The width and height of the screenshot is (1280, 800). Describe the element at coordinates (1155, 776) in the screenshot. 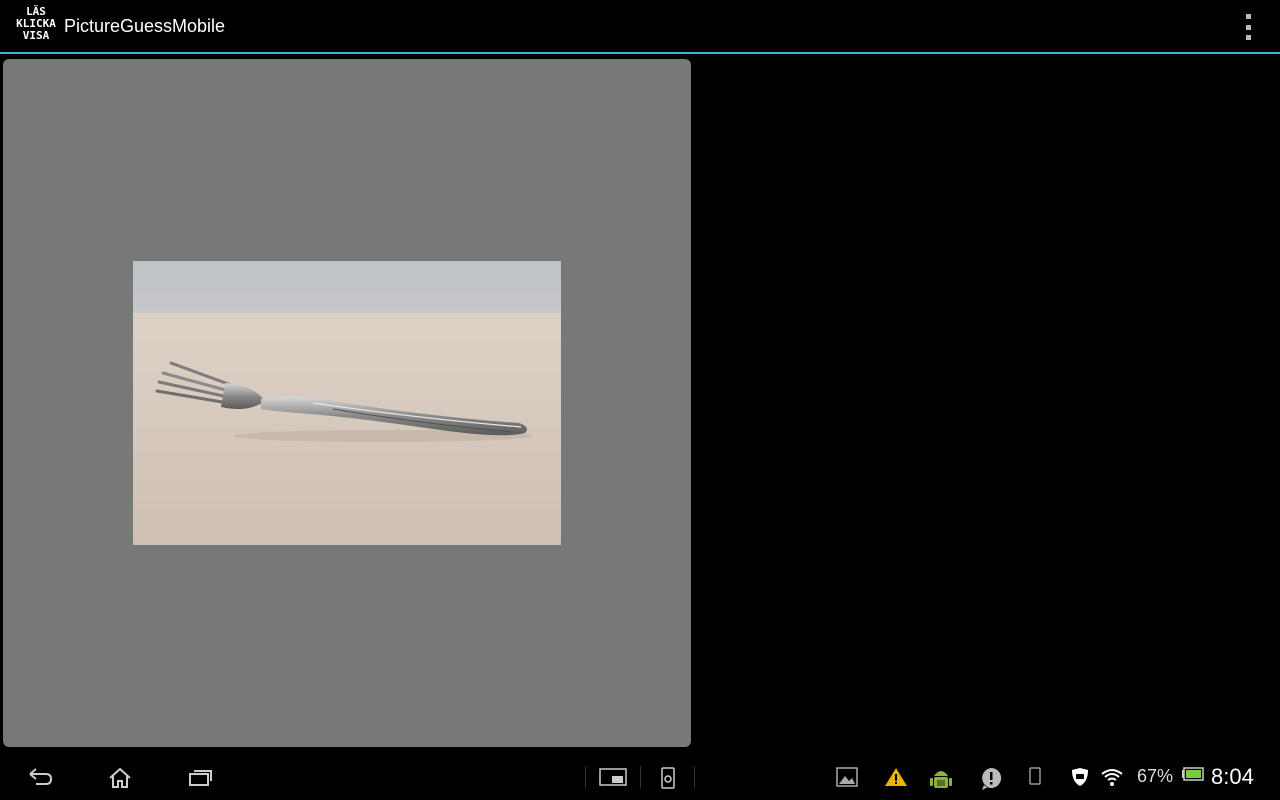

I see `battery-percent: 67%` at that location.